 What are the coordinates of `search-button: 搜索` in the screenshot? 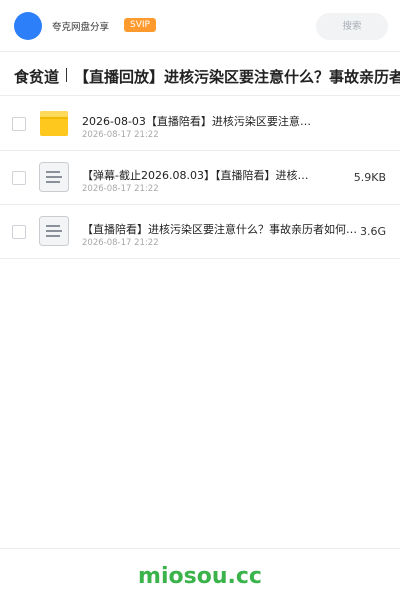 It's located at (352, 26).